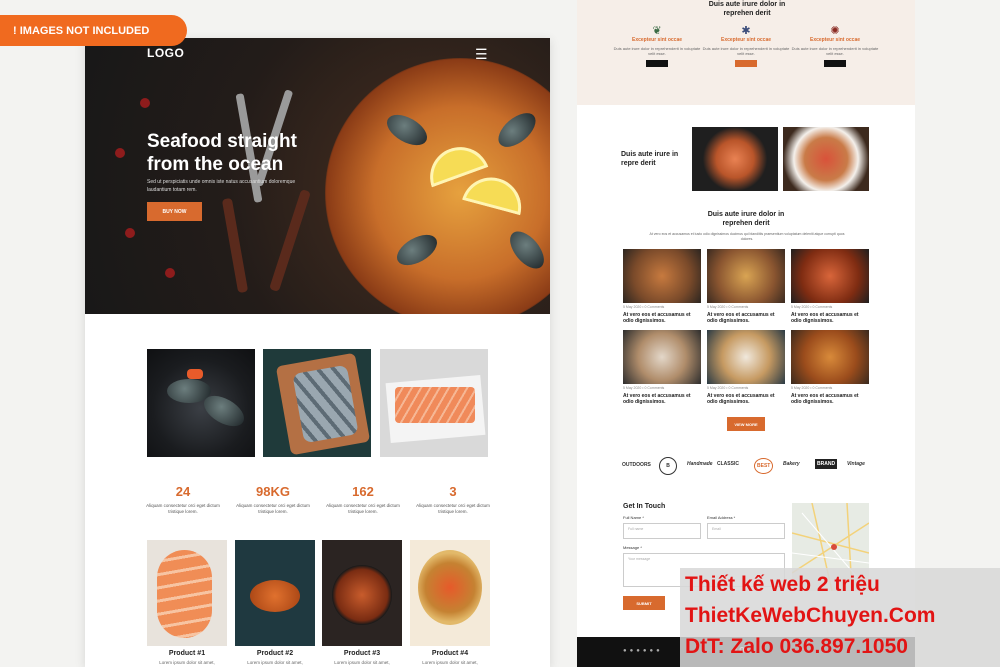  What do you see at coordinates (735, 159) in the screenshot?
I see `salmon-dish-photo` at bounding box center [735, 159].